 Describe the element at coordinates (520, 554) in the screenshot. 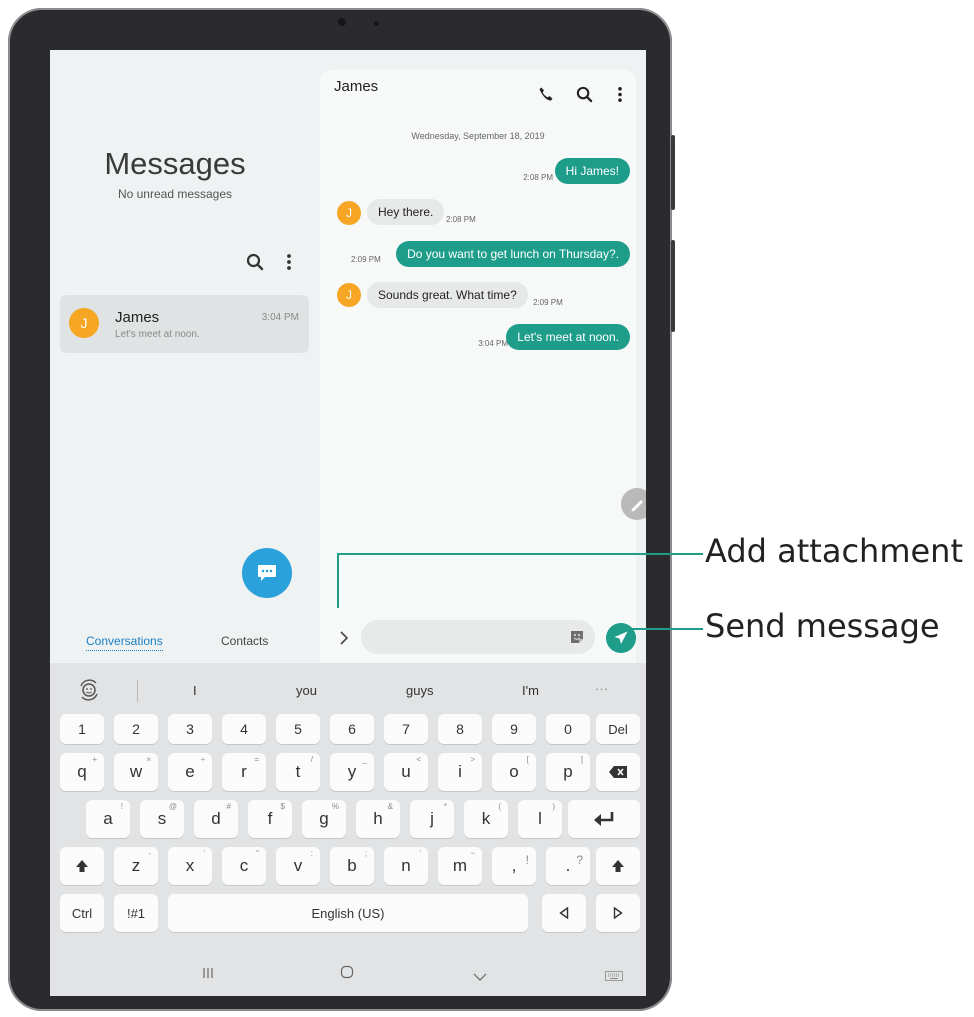

I see `callout-line-attachment` at that location.